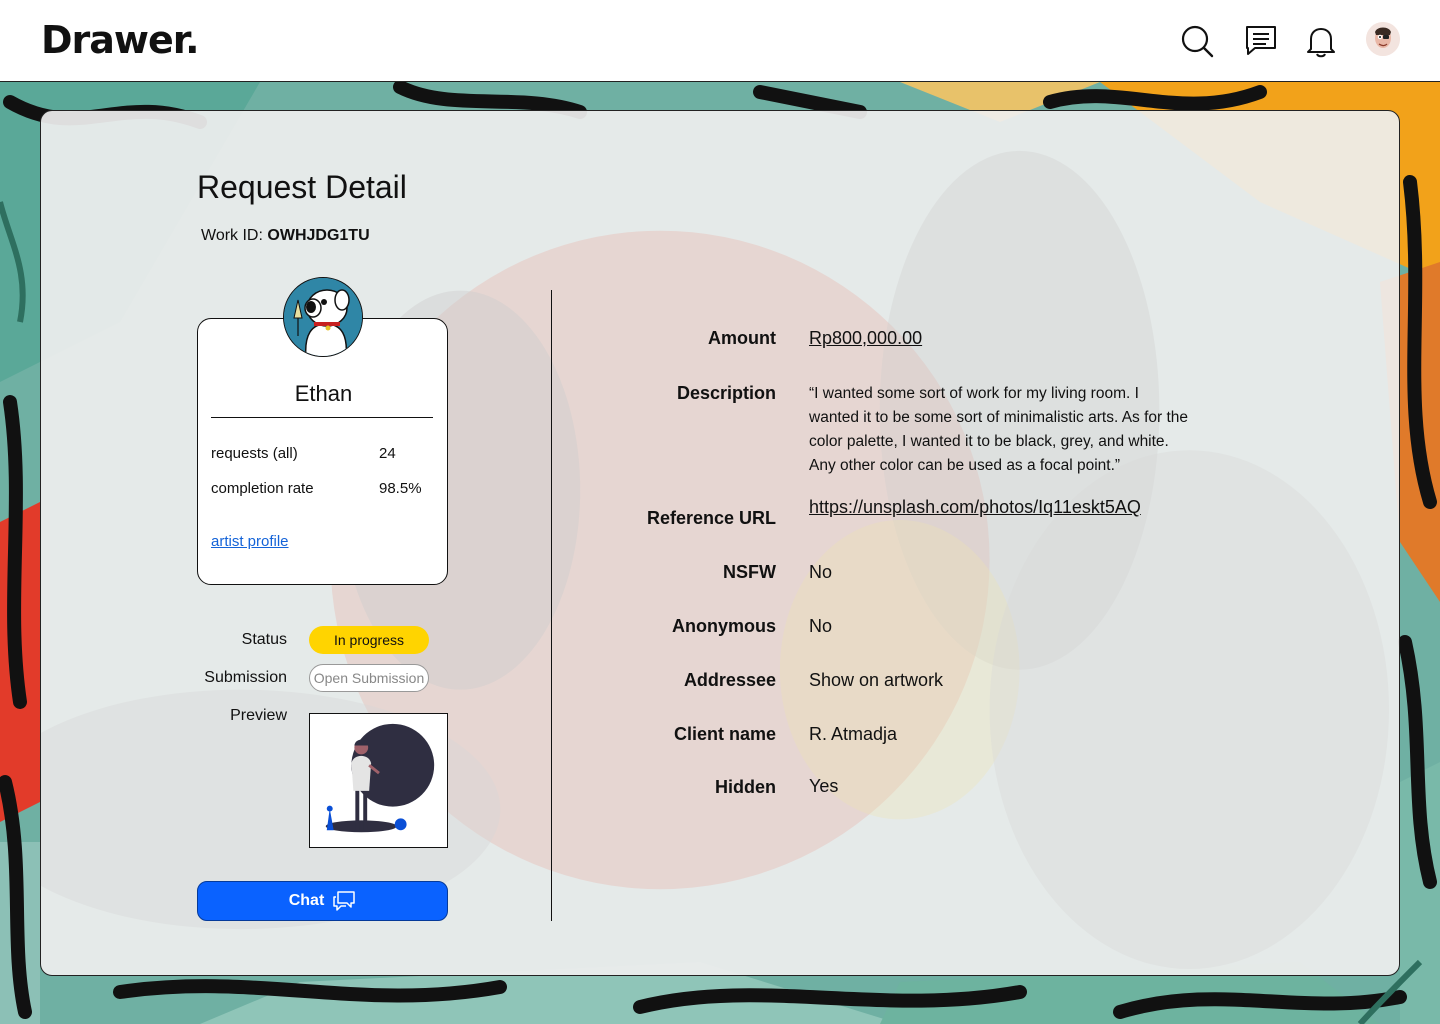  Describe the element at coordinates (323, 317) in the screenshot. I see `artist-avatar` at that location.